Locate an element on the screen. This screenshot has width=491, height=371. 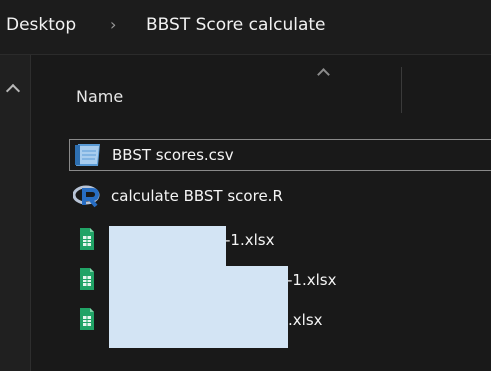
column-header-name: Name is located at coordinates (99, 96).